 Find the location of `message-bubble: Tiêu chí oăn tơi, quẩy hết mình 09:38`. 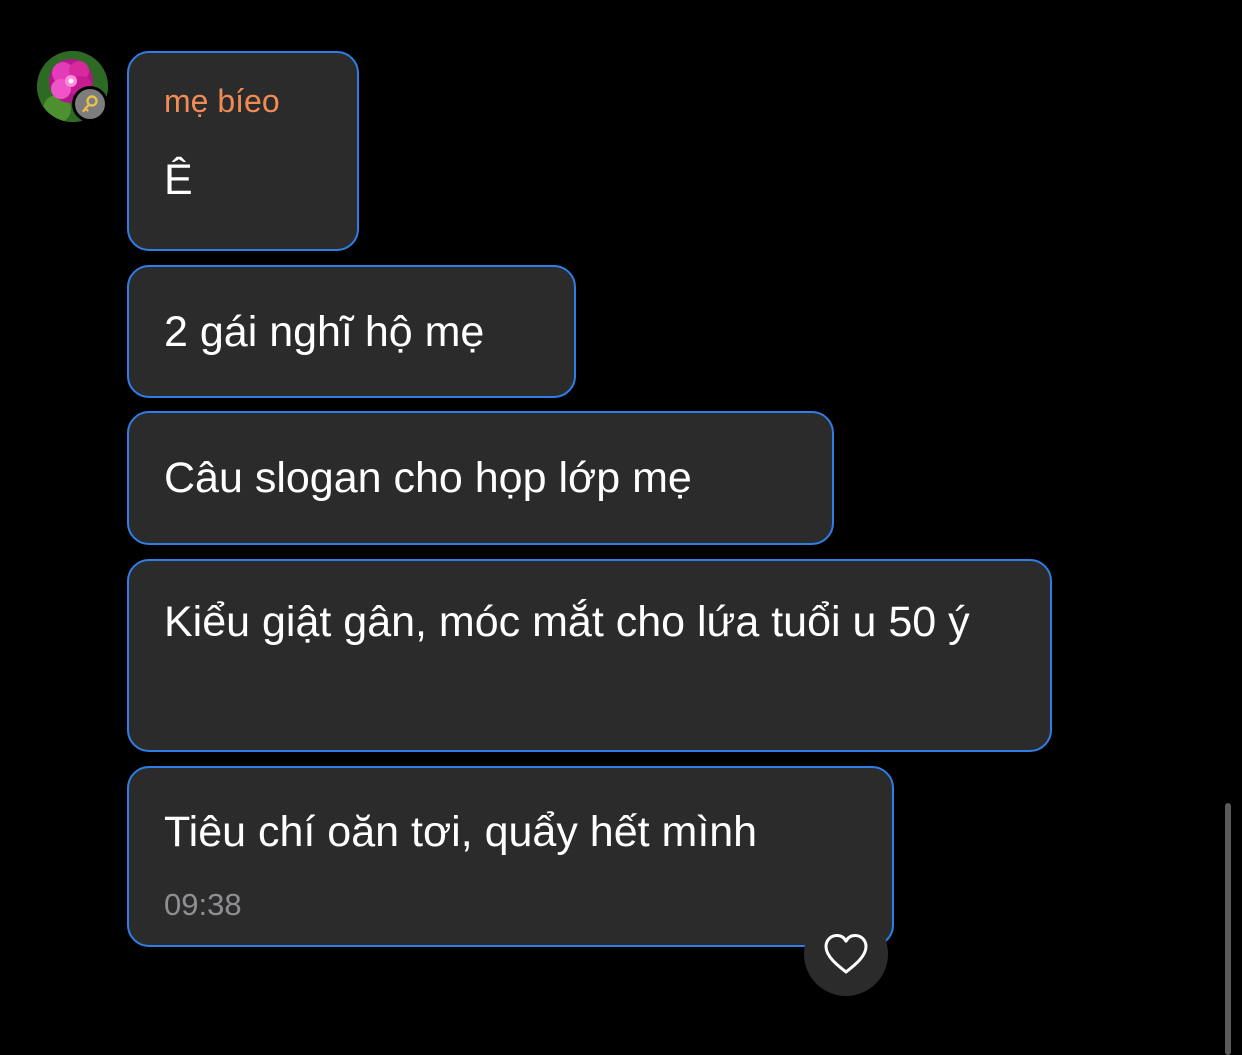

message-bubble: Tiêu chí oăn tơi, quẩy hết mình 09:38 is located at coordinates (510, 856).